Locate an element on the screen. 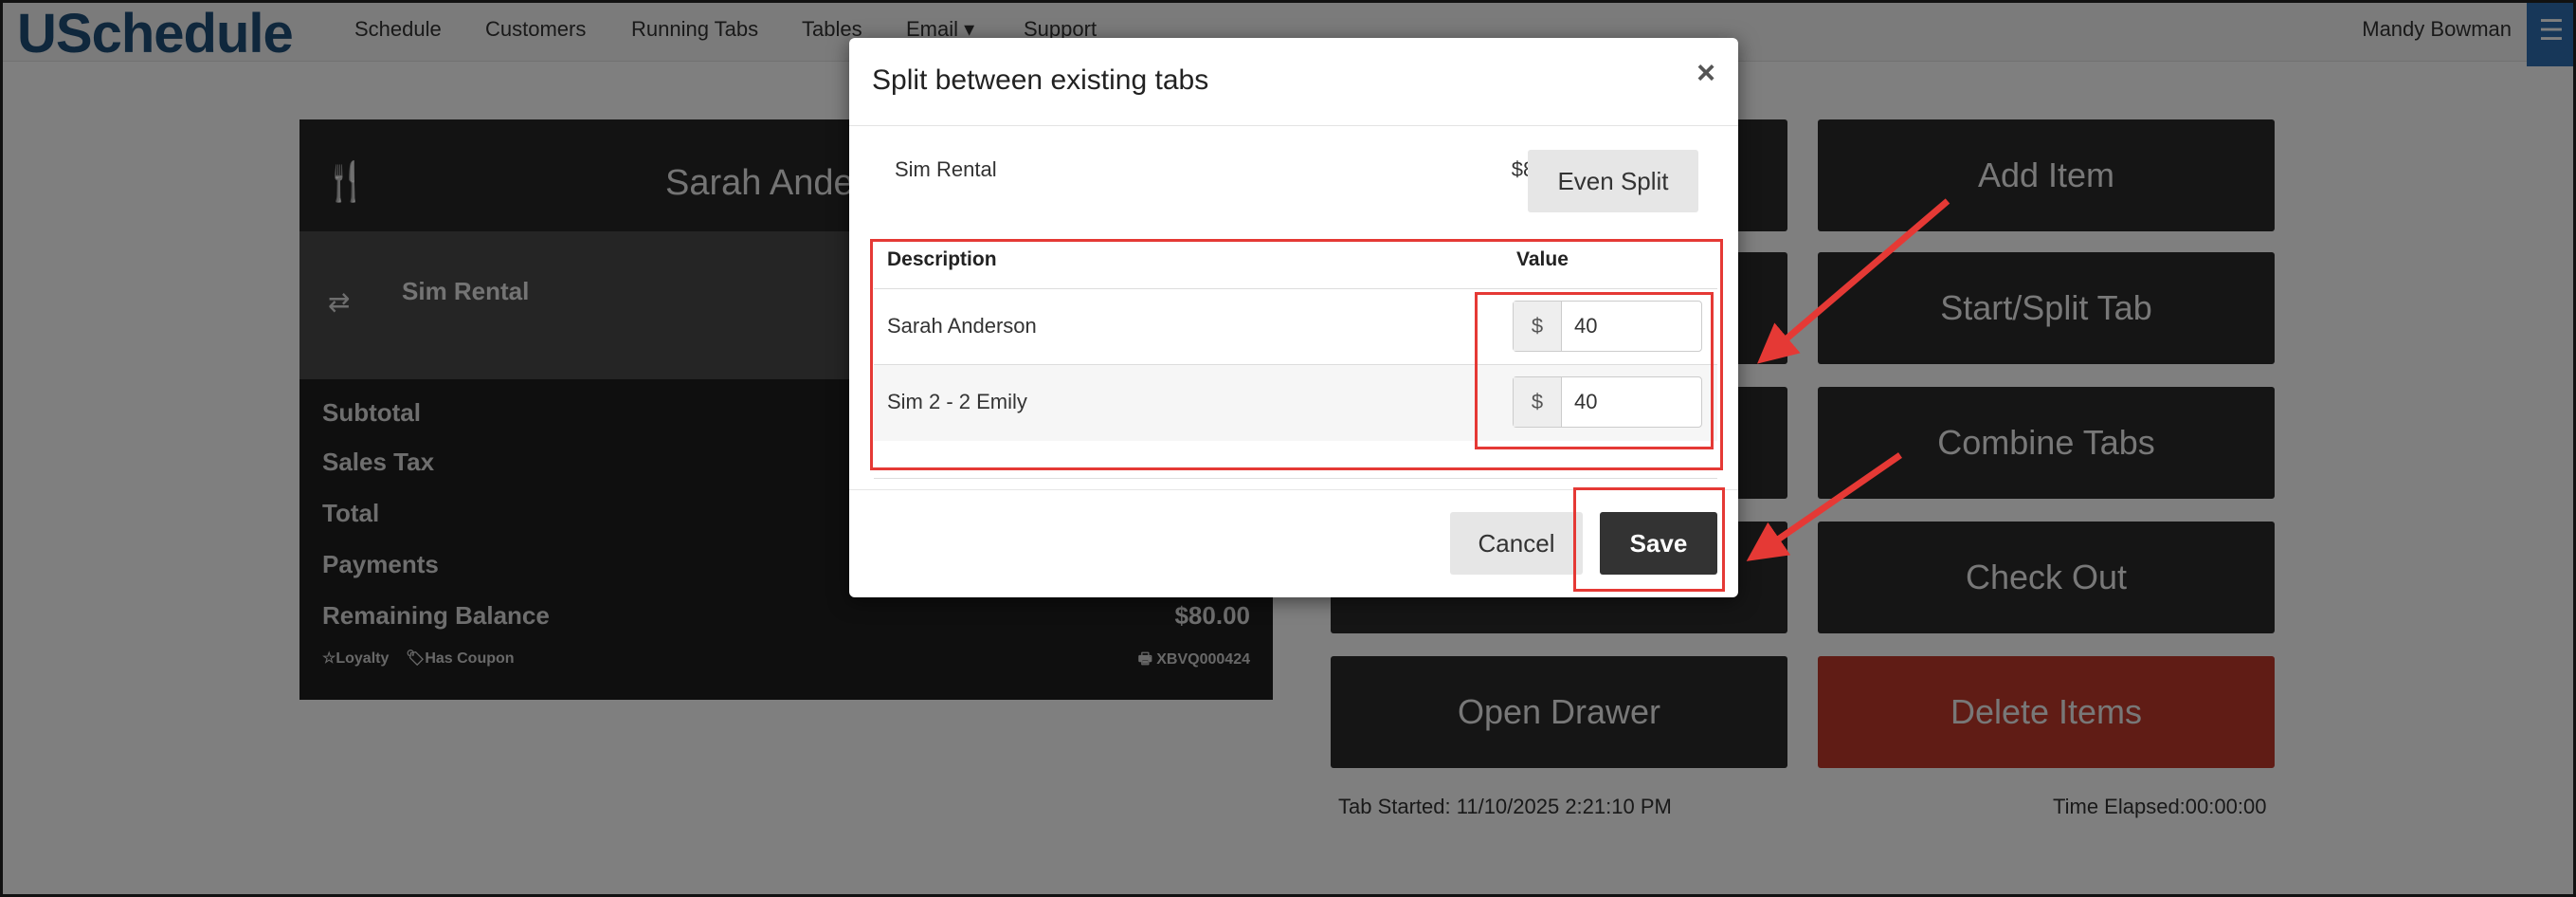 The height and width of the screenshot is (897, 2576). annotation-arrows is located at coordinates (1848, 379).